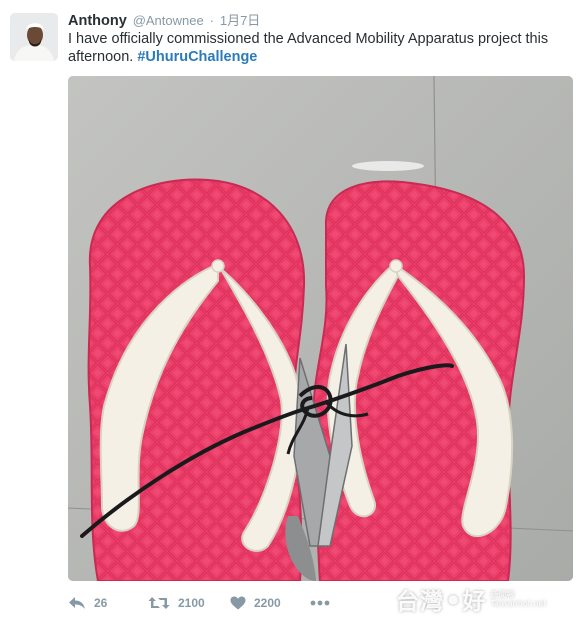  I want to click on hashtag-link: #UhuruChallenge, so click(197, 57).